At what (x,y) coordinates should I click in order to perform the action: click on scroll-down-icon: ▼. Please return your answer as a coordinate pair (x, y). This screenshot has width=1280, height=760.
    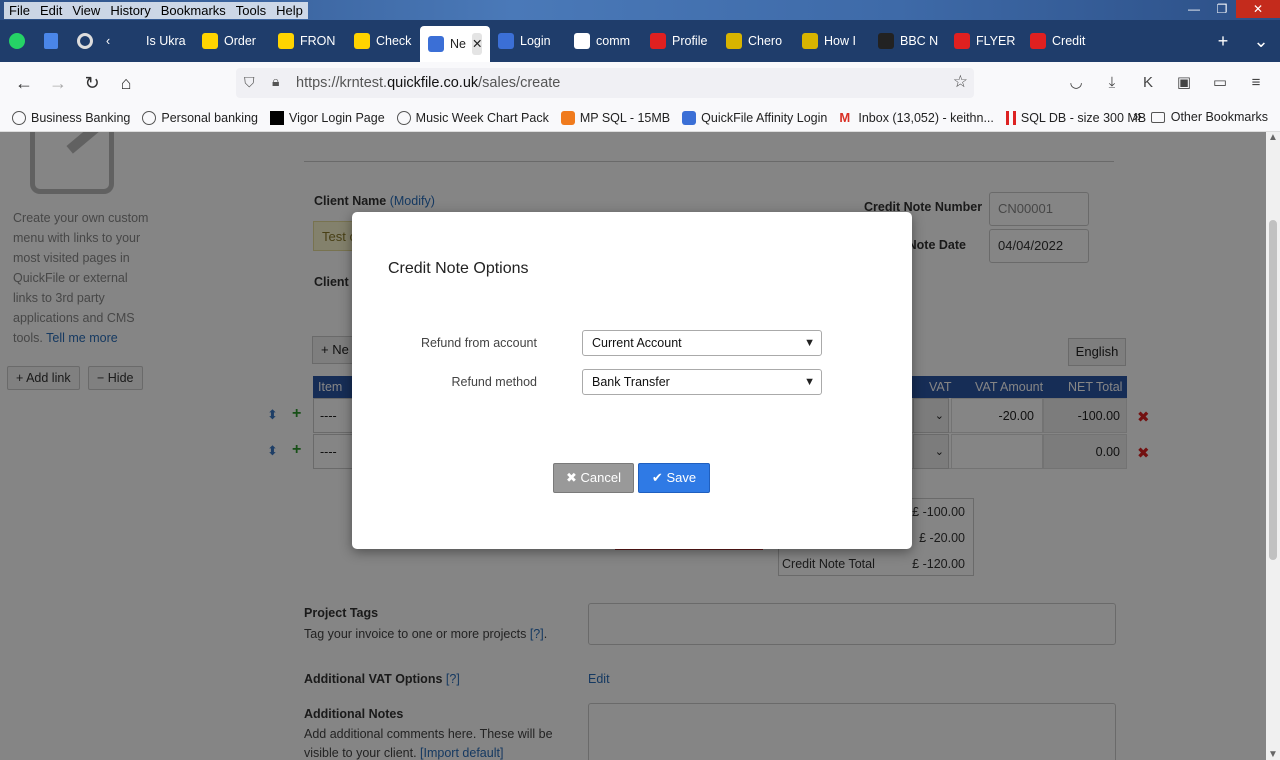
    Looking at the image, I should click on (1273, 754).